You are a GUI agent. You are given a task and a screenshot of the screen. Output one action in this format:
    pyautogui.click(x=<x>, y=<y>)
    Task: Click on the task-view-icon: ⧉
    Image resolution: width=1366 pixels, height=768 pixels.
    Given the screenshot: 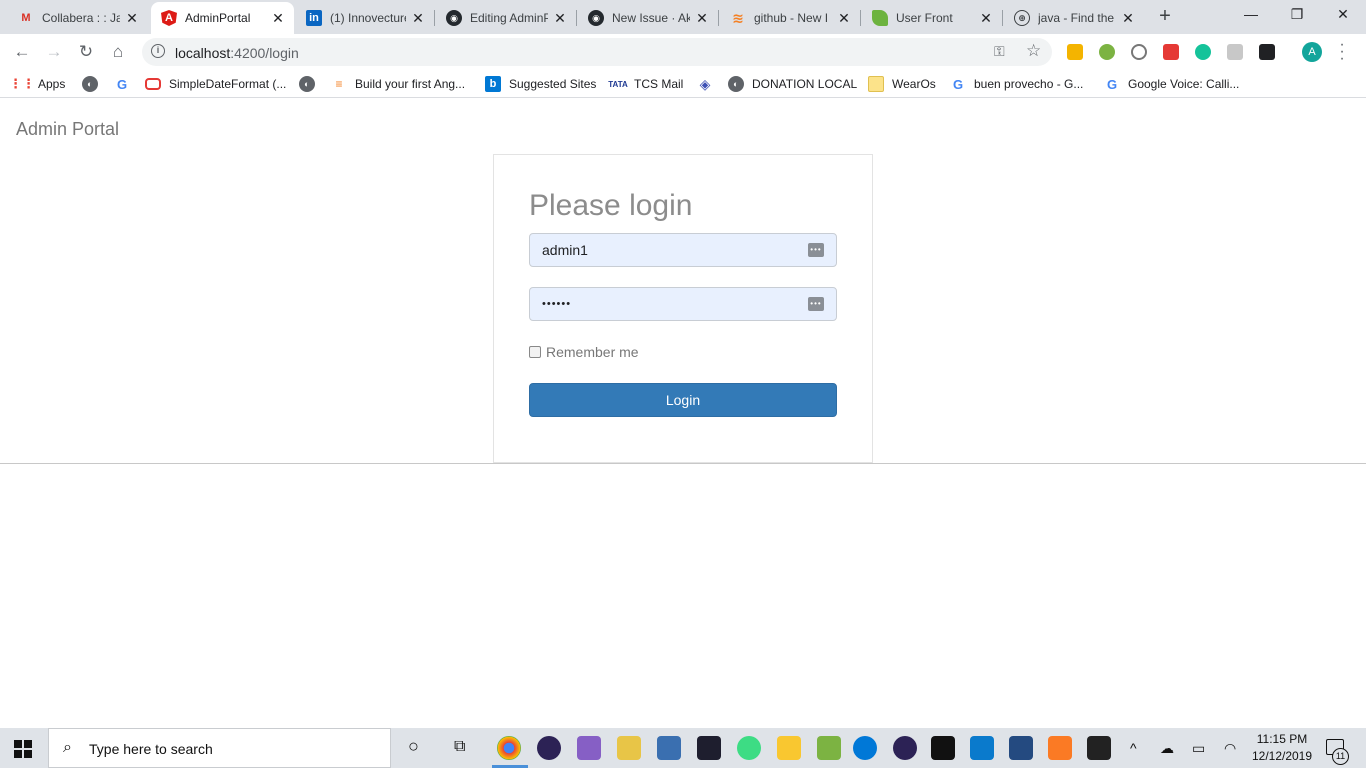 What is the action you would take?
    pyautogui.click(x=459, y=747)
    